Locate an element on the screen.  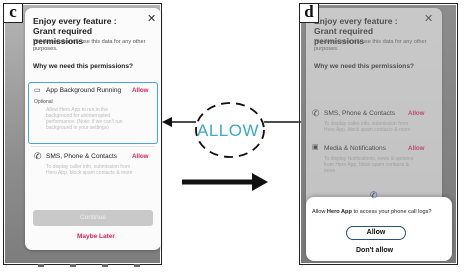
panel-label-c: c is located at coordinates (13, 13).